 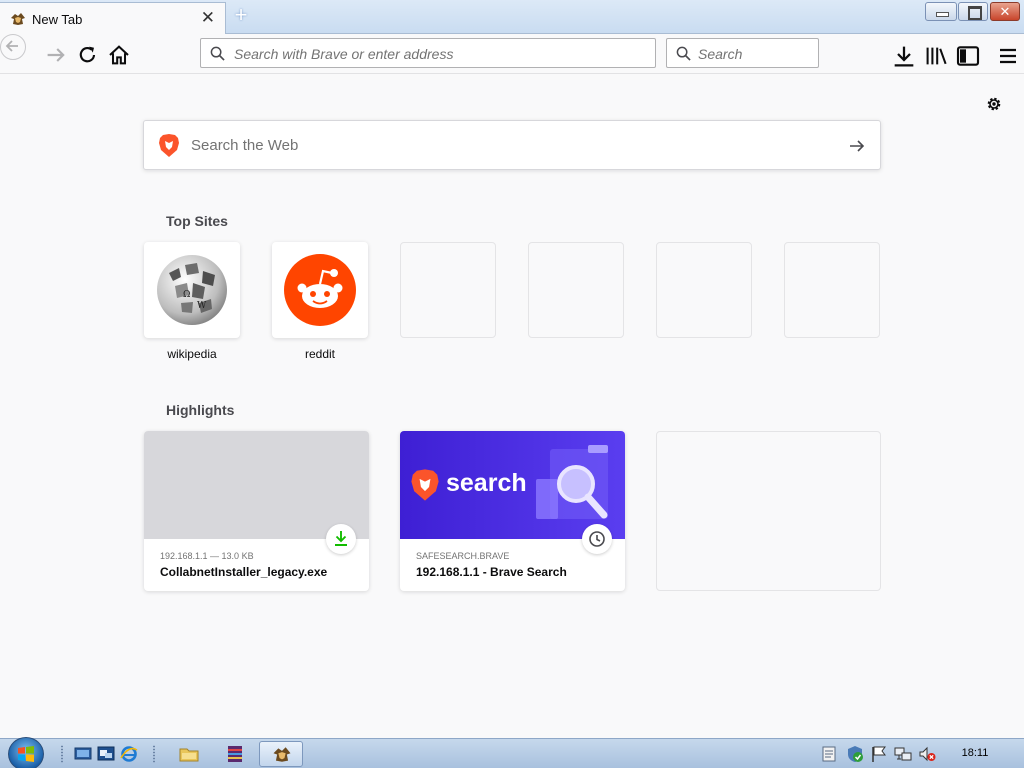 What do you see at coordinates (1008, 56) in the screenshot?
I see `menu-icon` at bounding box center [1008, 56].